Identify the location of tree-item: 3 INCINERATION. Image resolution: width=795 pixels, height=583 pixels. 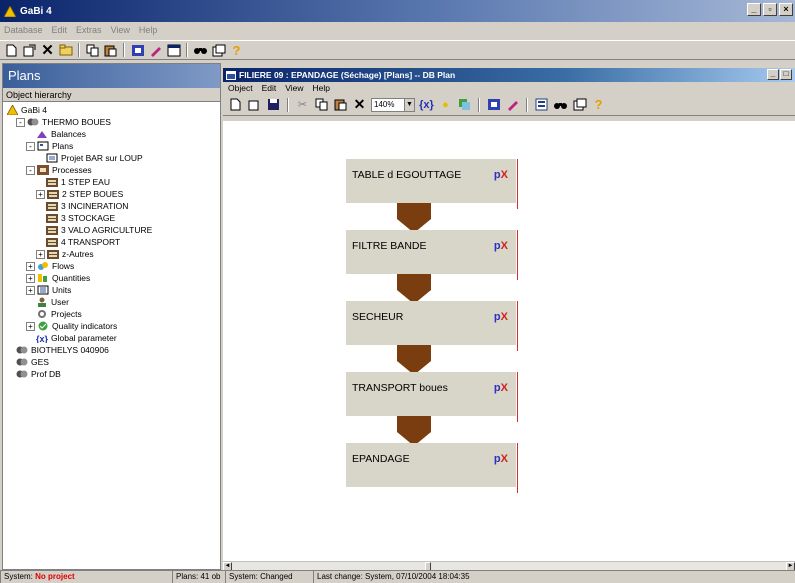
(111, 206).